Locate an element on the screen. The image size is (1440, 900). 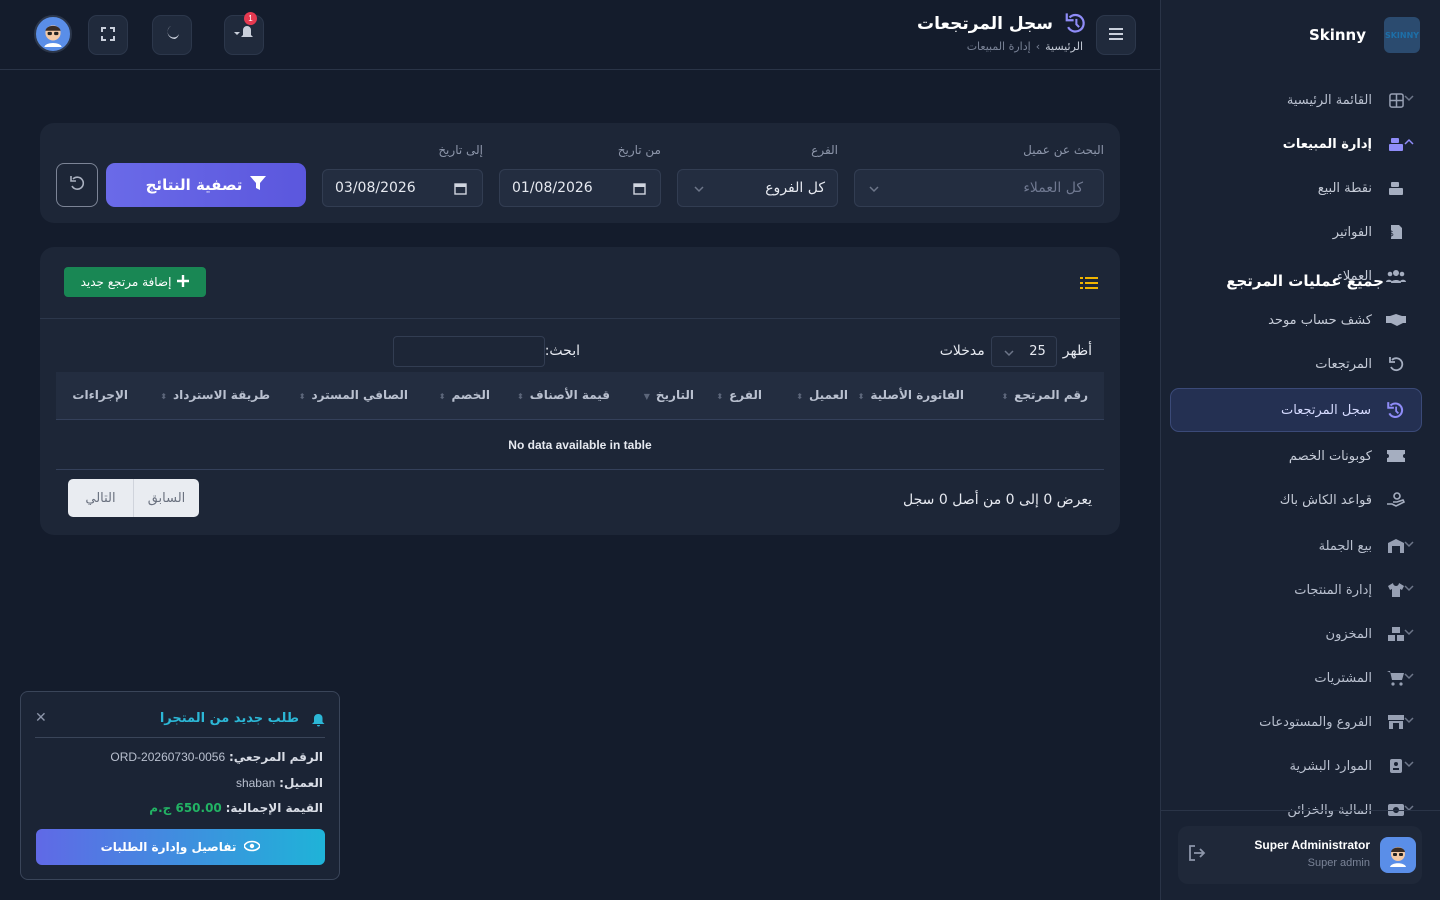
sidebar-item-coupons: كوبونات الخصم is located at coordinates (1300, 456).